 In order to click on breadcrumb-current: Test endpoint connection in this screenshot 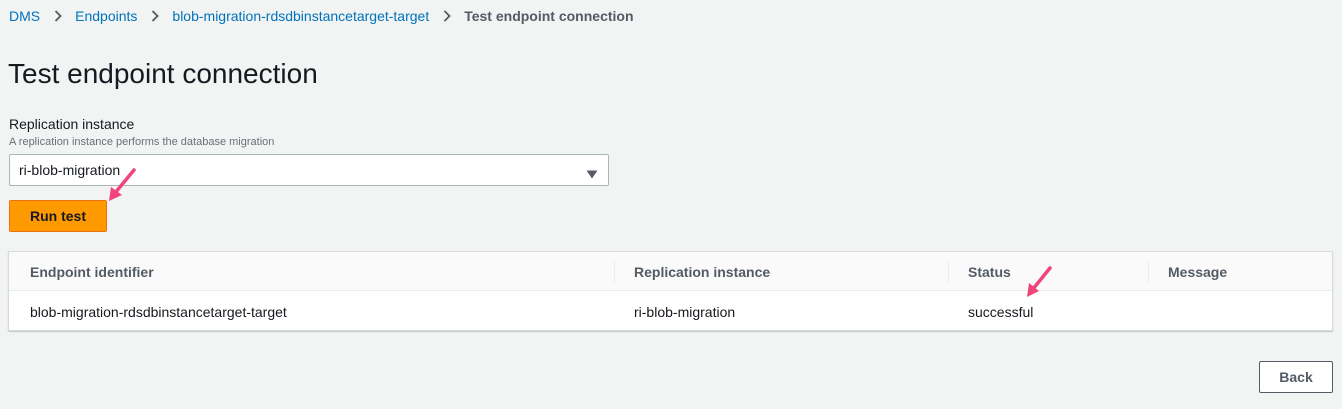, I will do `click(549, 16)`.